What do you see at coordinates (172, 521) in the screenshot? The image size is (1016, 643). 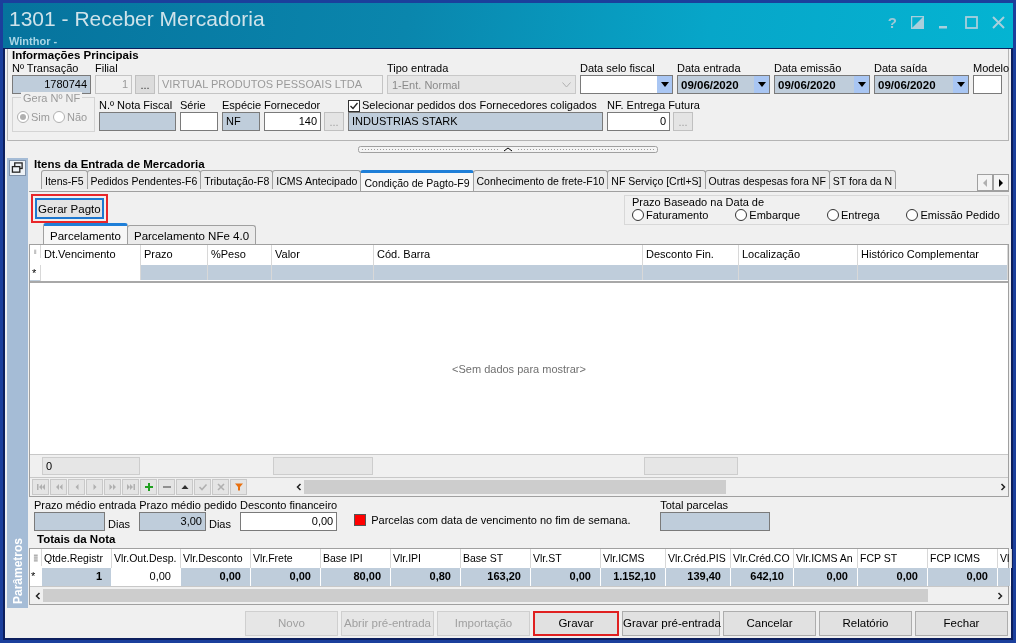 I see `readonly-field: 3,00` at bounding box center [172, 521].